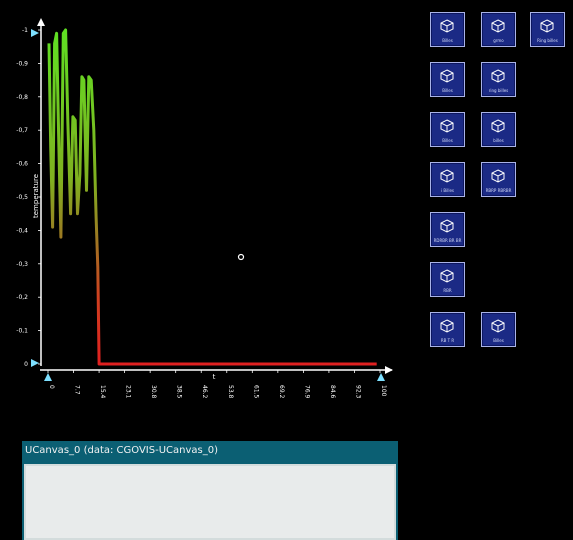  Describe the element at coordinates (447, 240) in the screenshot. I see `object-tile-label: RDRBR BR BR` at that location.